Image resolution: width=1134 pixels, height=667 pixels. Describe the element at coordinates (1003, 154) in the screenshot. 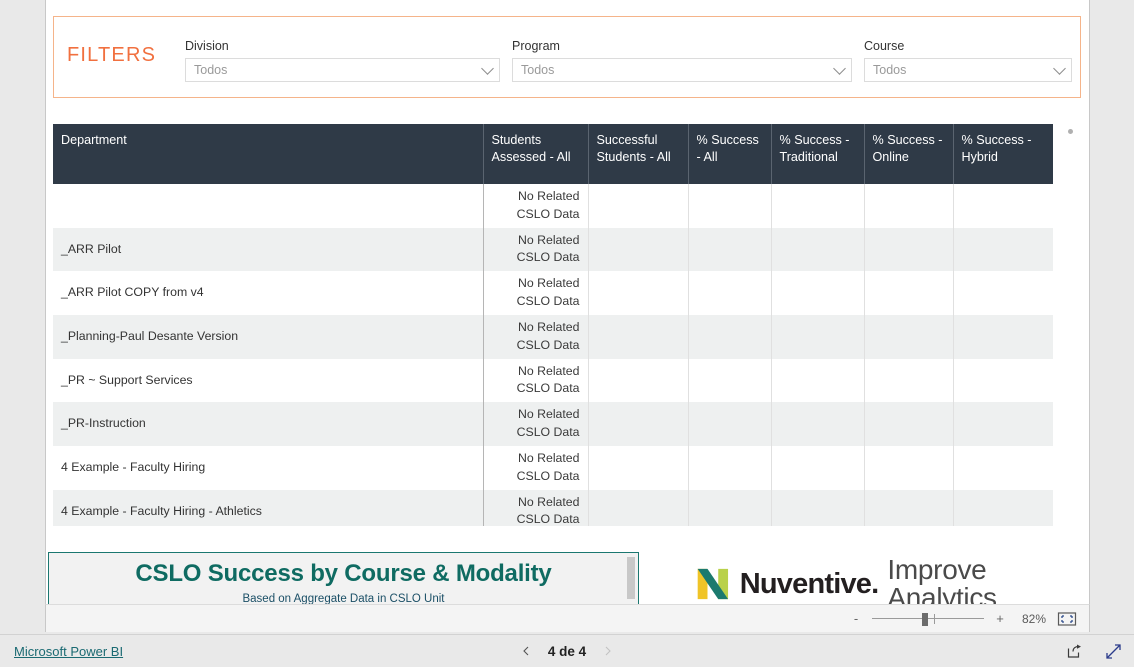

I see `column-header-pct-success-hybrid: % Success - Hybrid` at that location.